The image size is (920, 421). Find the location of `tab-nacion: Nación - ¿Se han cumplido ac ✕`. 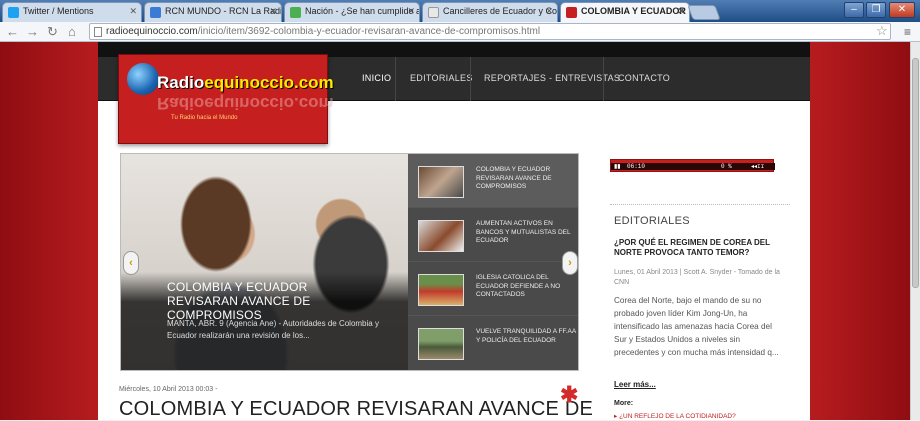

tab-nacion: Nación - ¿Se han cumplido ac ✕ is located at coordinates (352, 12).